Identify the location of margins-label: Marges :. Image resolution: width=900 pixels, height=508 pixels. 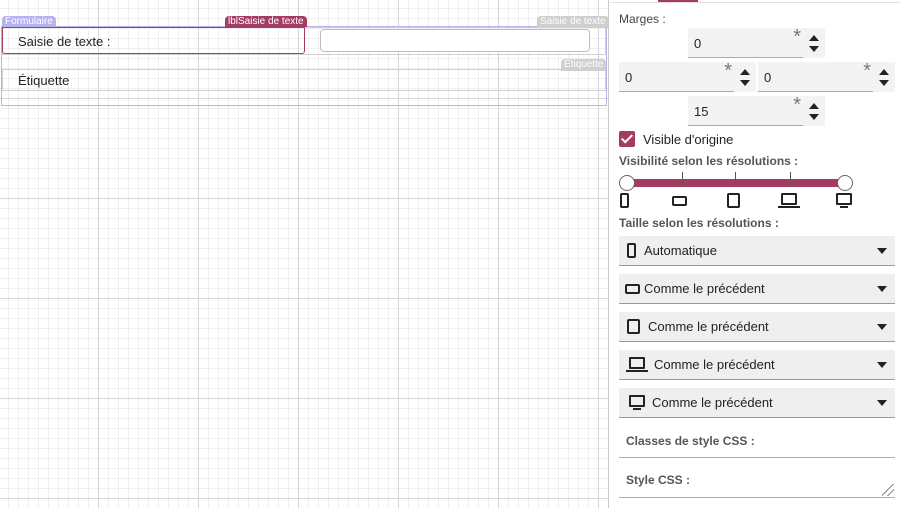
(642, 19).